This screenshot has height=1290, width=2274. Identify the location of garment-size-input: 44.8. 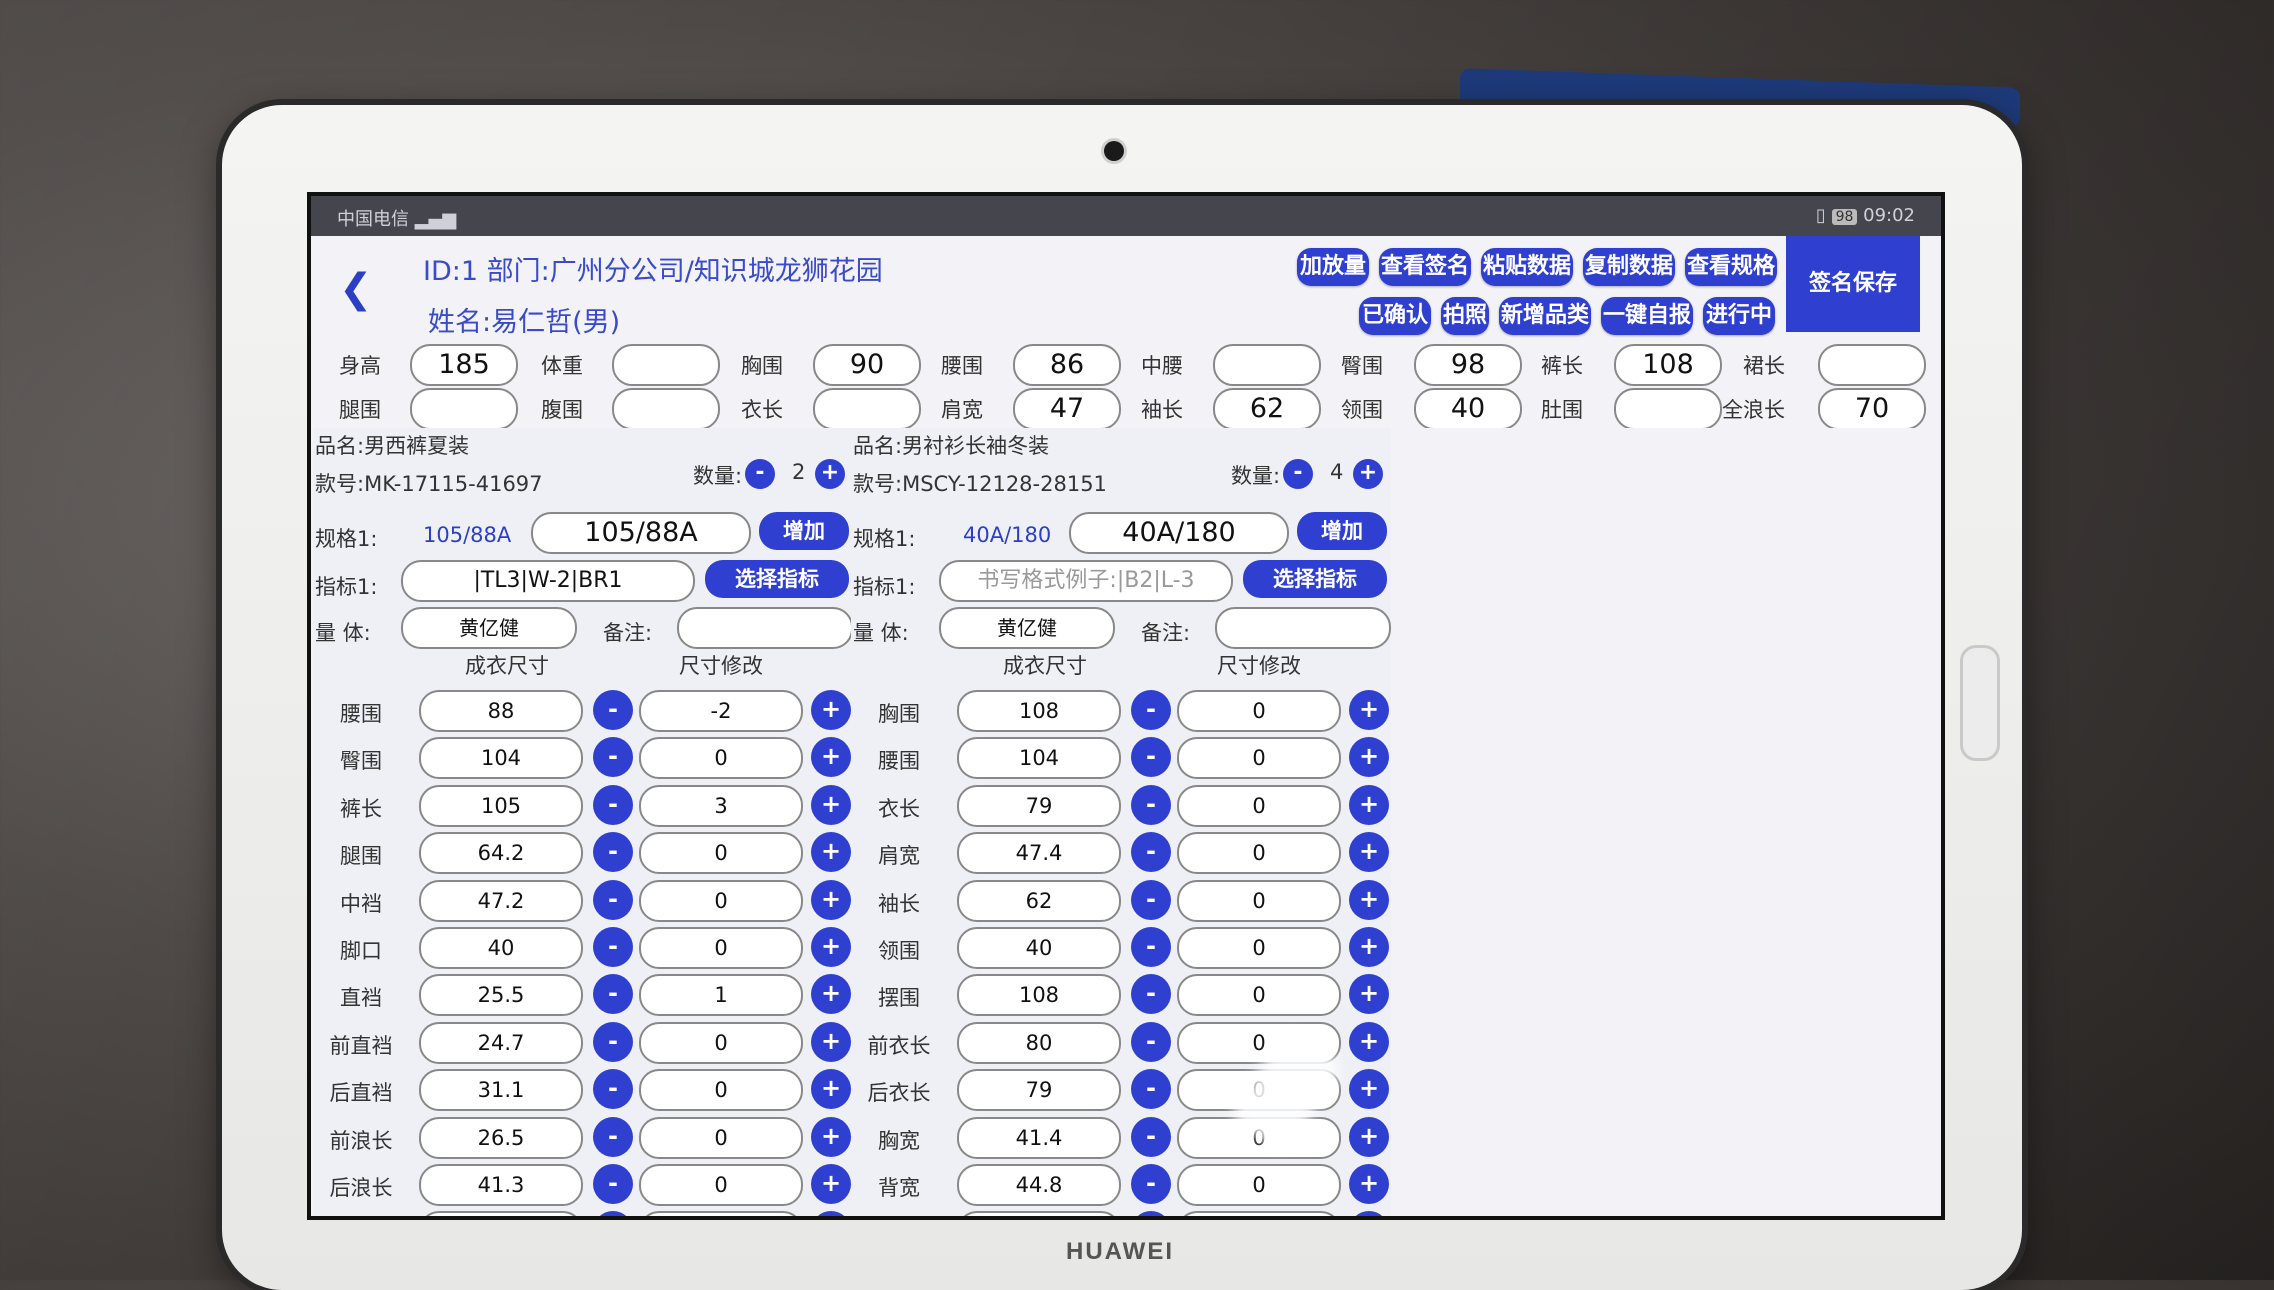
(1039, 1185).